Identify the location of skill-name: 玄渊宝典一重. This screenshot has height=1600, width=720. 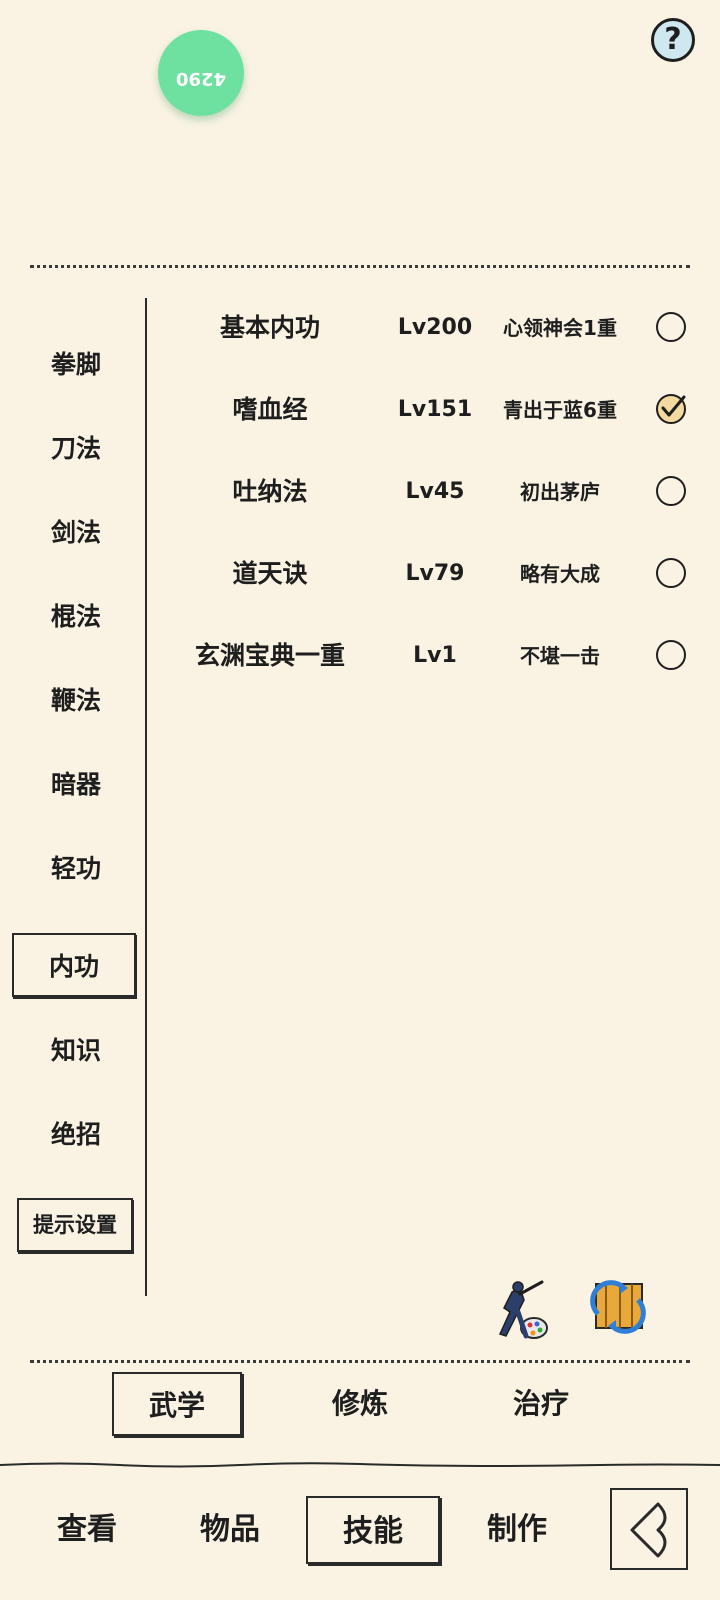
(269, 655).